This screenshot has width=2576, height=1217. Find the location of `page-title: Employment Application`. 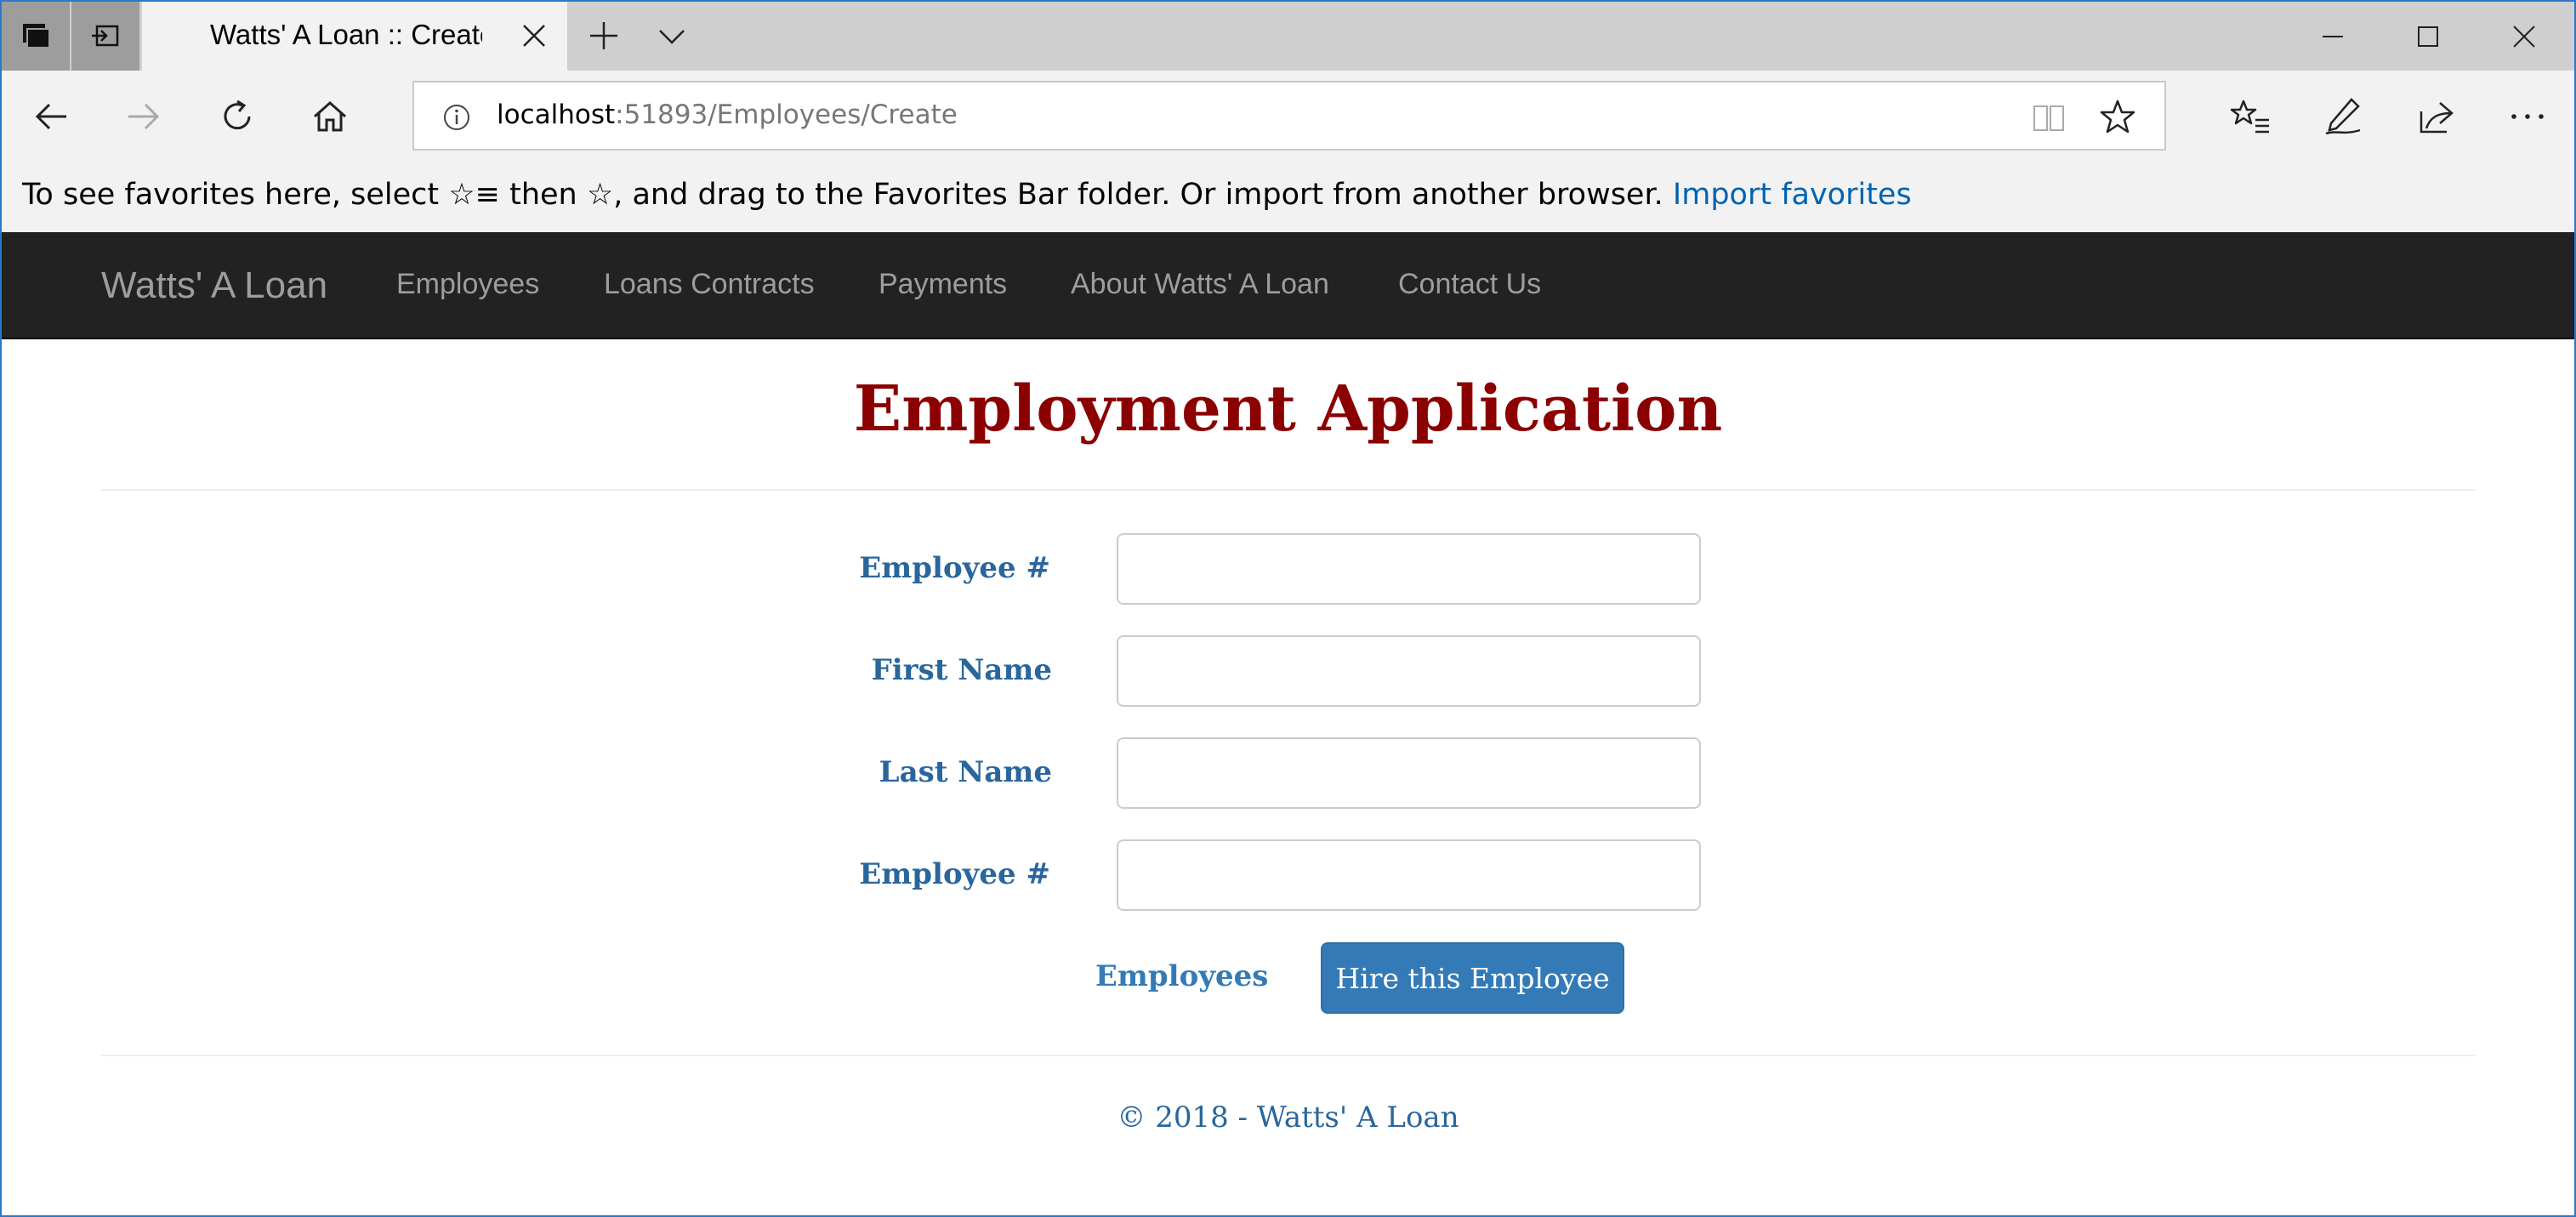

page-title: Employment Application is located at coordinates (1288, 409).